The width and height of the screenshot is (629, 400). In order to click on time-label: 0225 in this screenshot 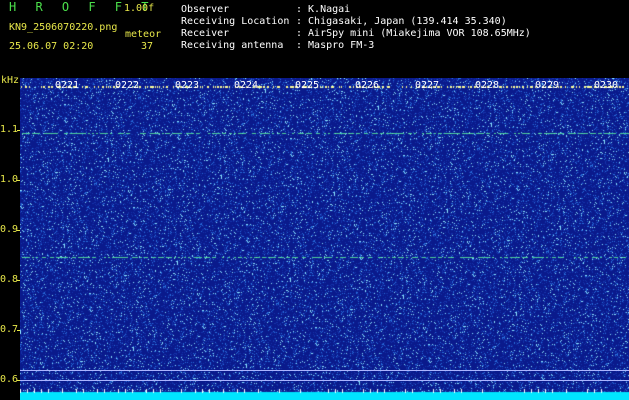, I will do `click(307, 85)`.